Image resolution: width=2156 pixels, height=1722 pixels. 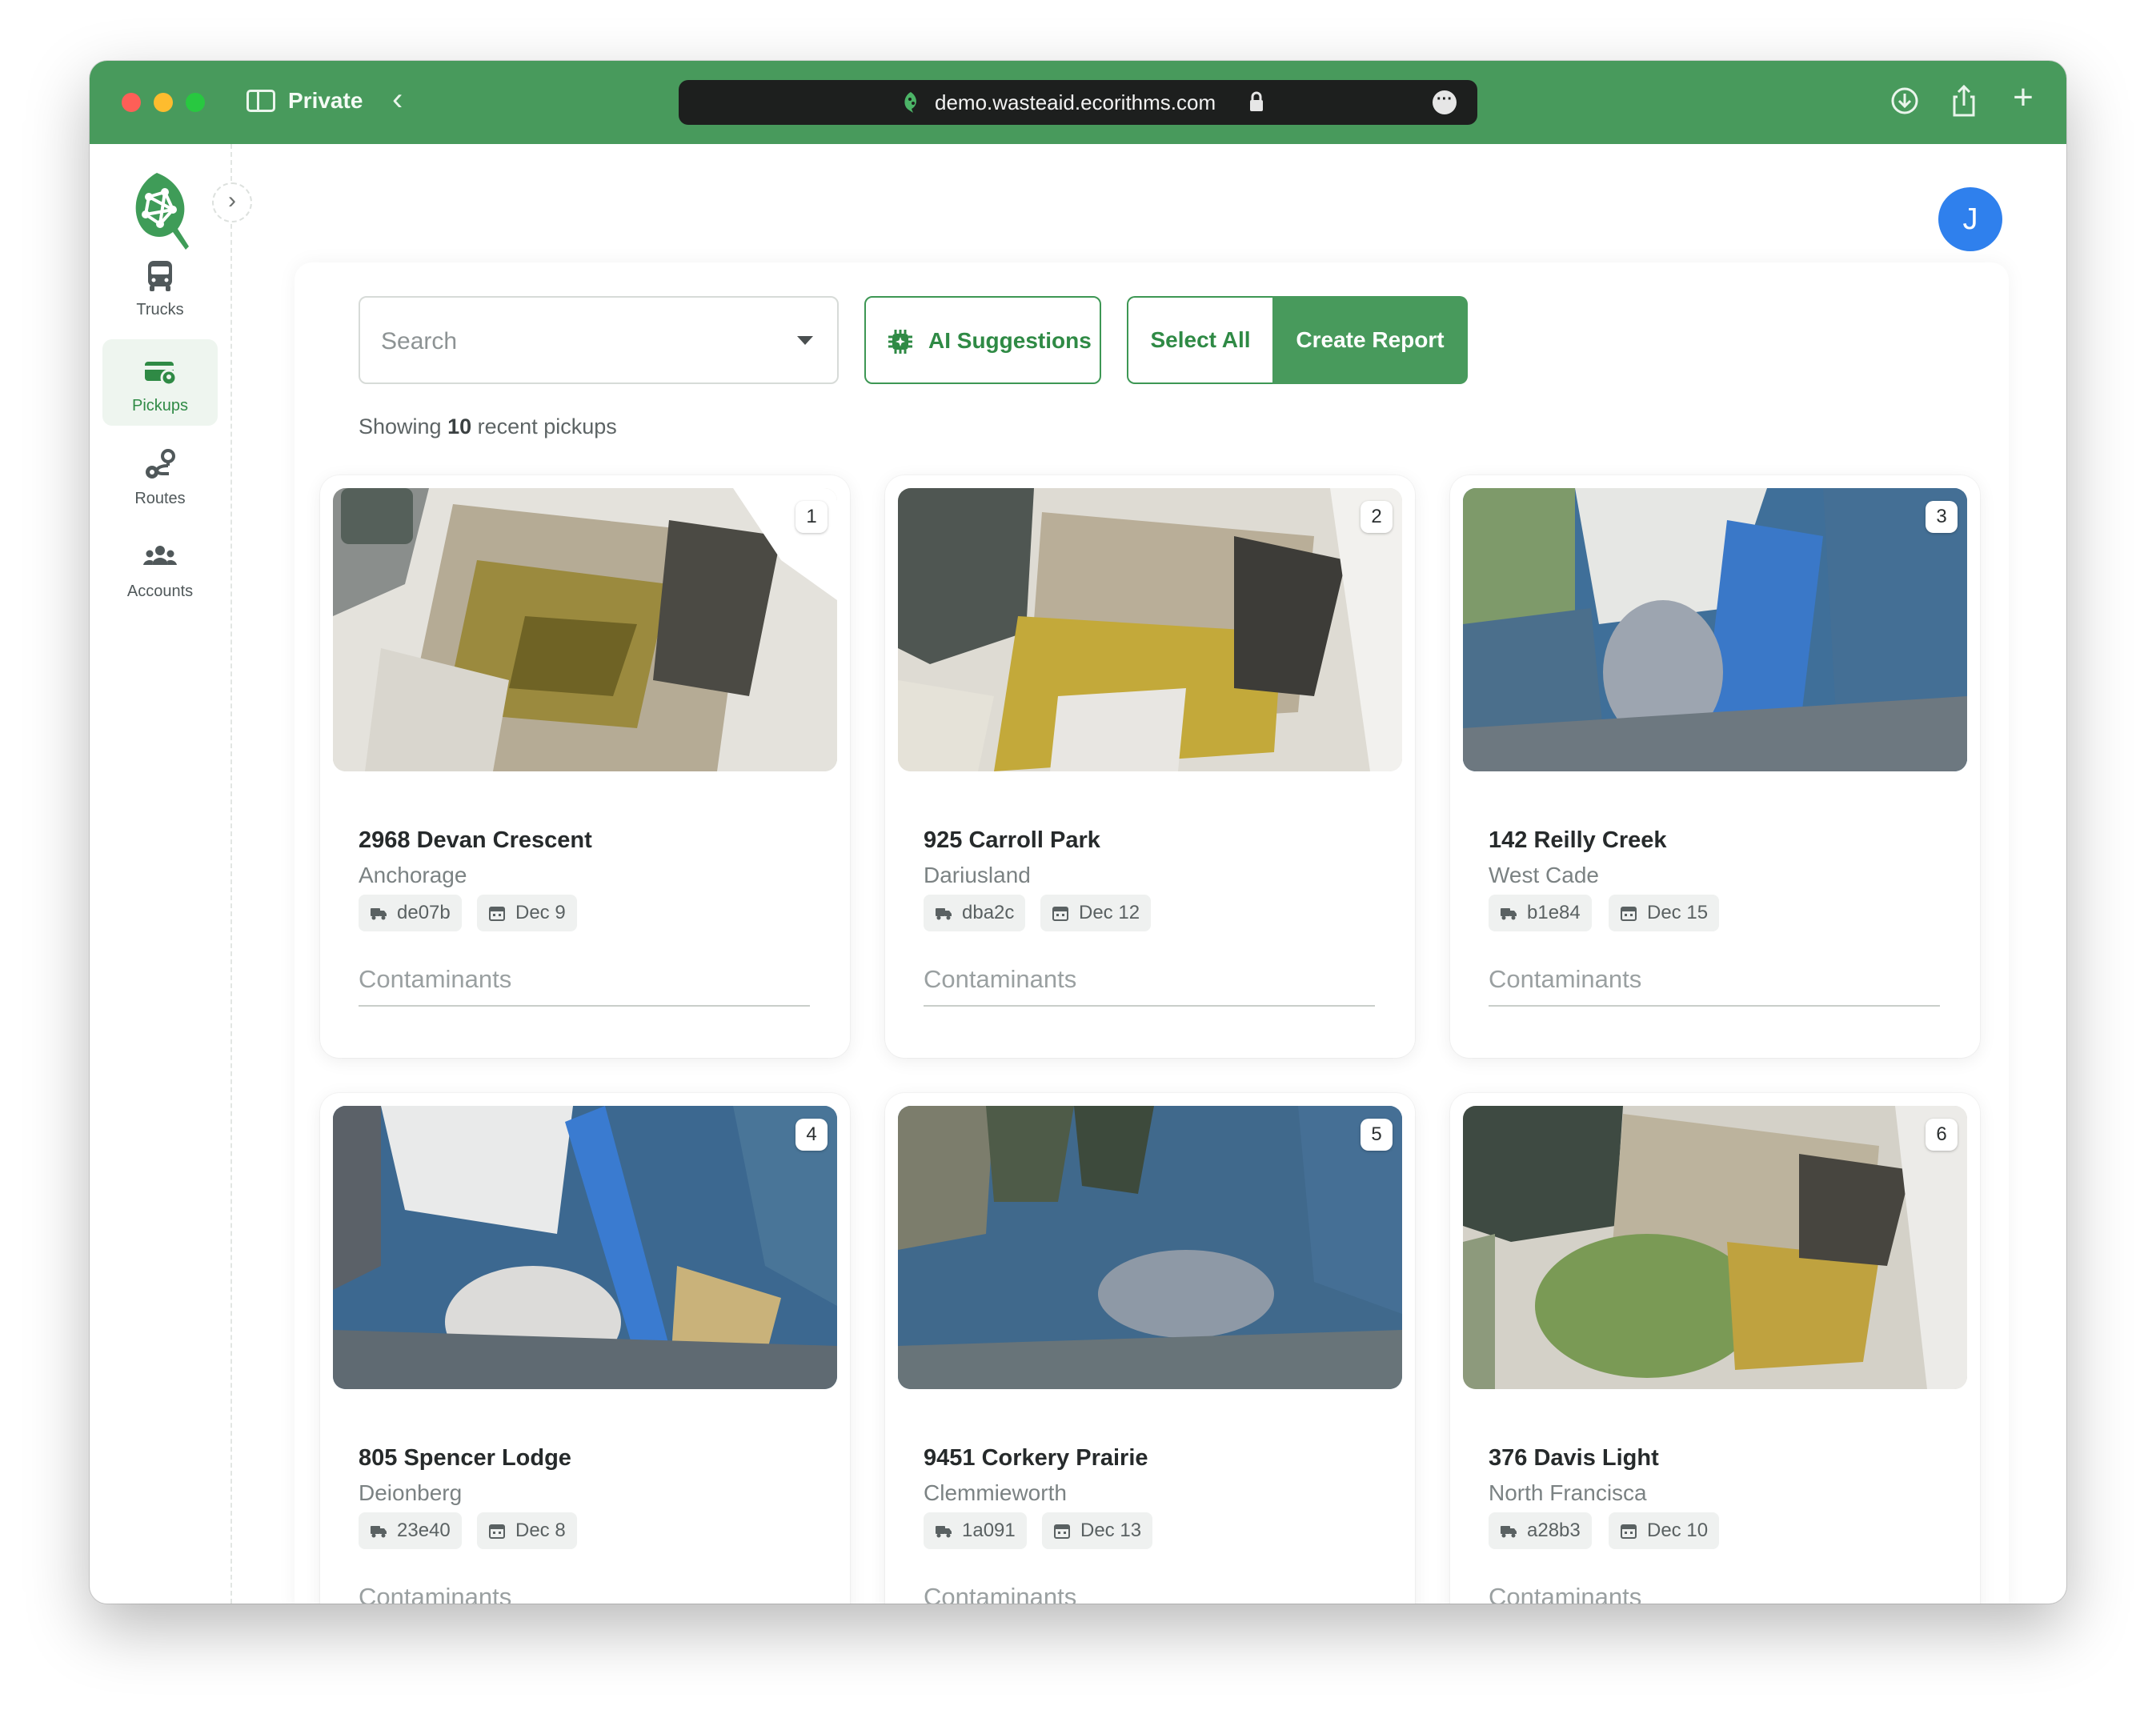 I want to click on truck-chip: b1e84, so click(x=1540, y=913).